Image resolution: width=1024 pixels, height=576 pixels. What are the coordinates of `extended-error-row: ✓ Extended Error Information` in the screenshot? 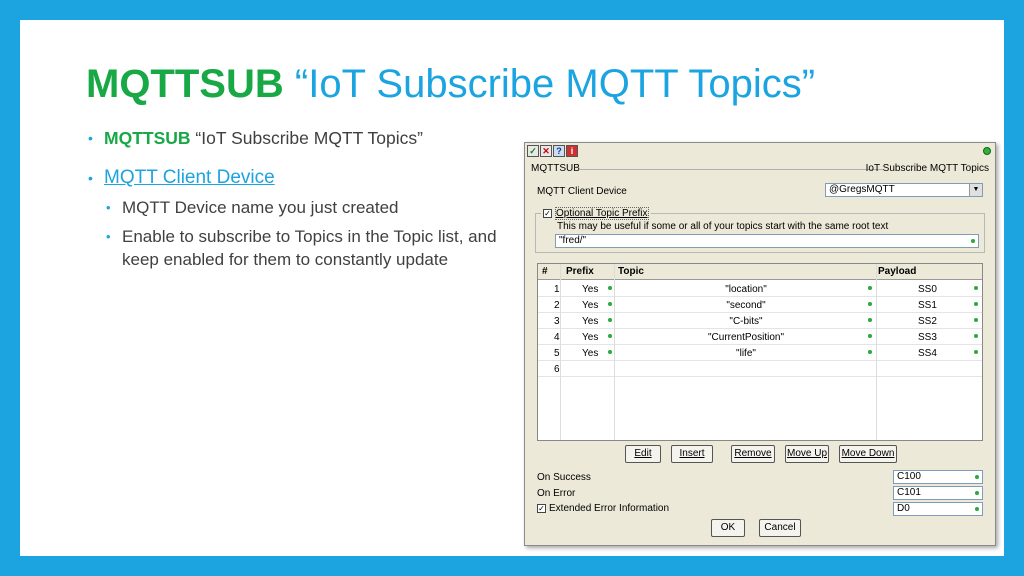 It's located at (603, 508).